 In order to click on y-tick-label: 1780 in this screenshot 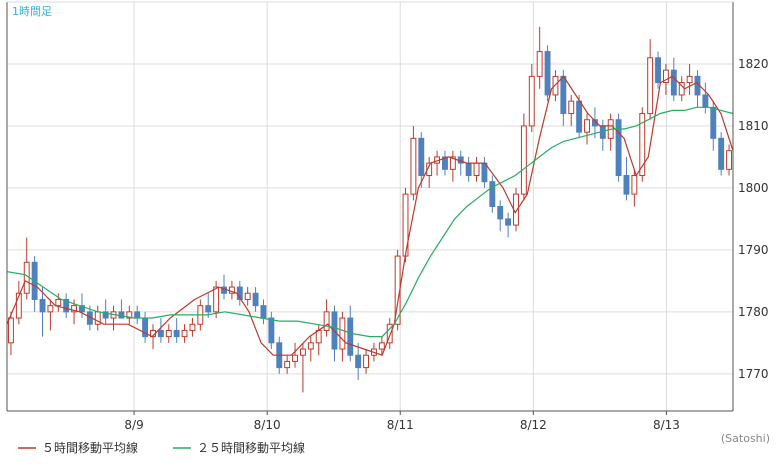, I will do `click(753, 312)`.